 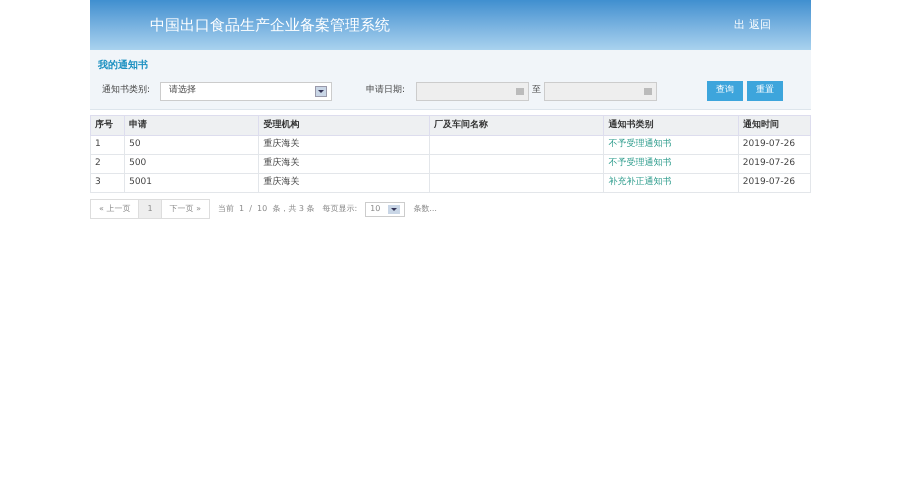 I want to click on table-cell: 补充补正通知书, so click(x=671, y=183).